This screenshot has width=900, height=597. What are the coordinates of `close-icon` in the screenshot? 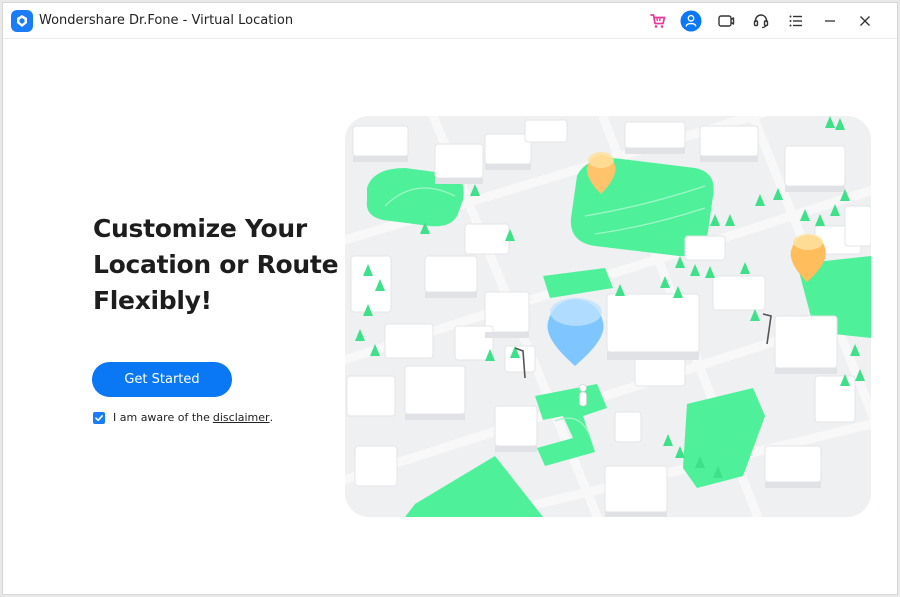 It's located at (865, 21).